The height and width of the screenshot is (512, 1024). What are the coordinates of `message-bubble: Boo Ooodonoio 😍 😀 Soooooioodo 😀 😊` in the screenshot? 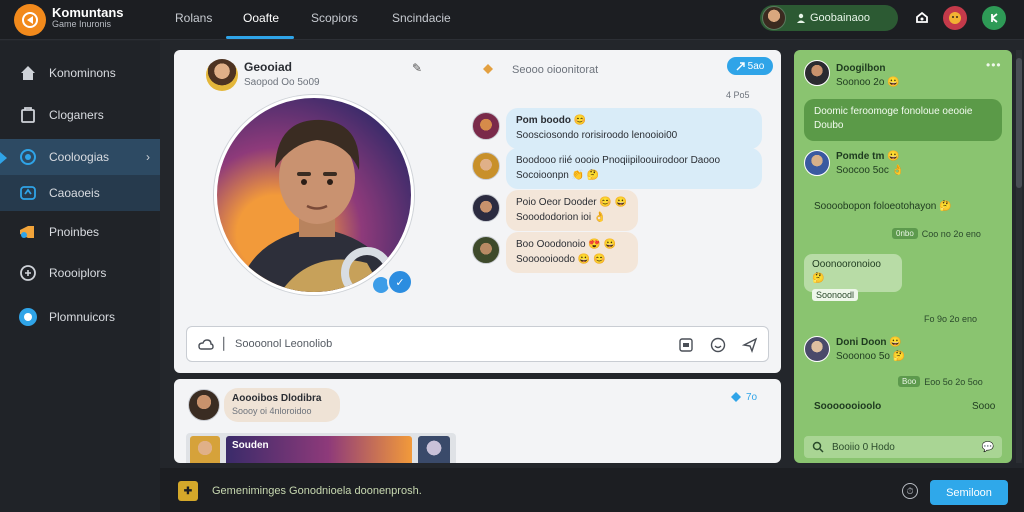 It's located at (572, 252).